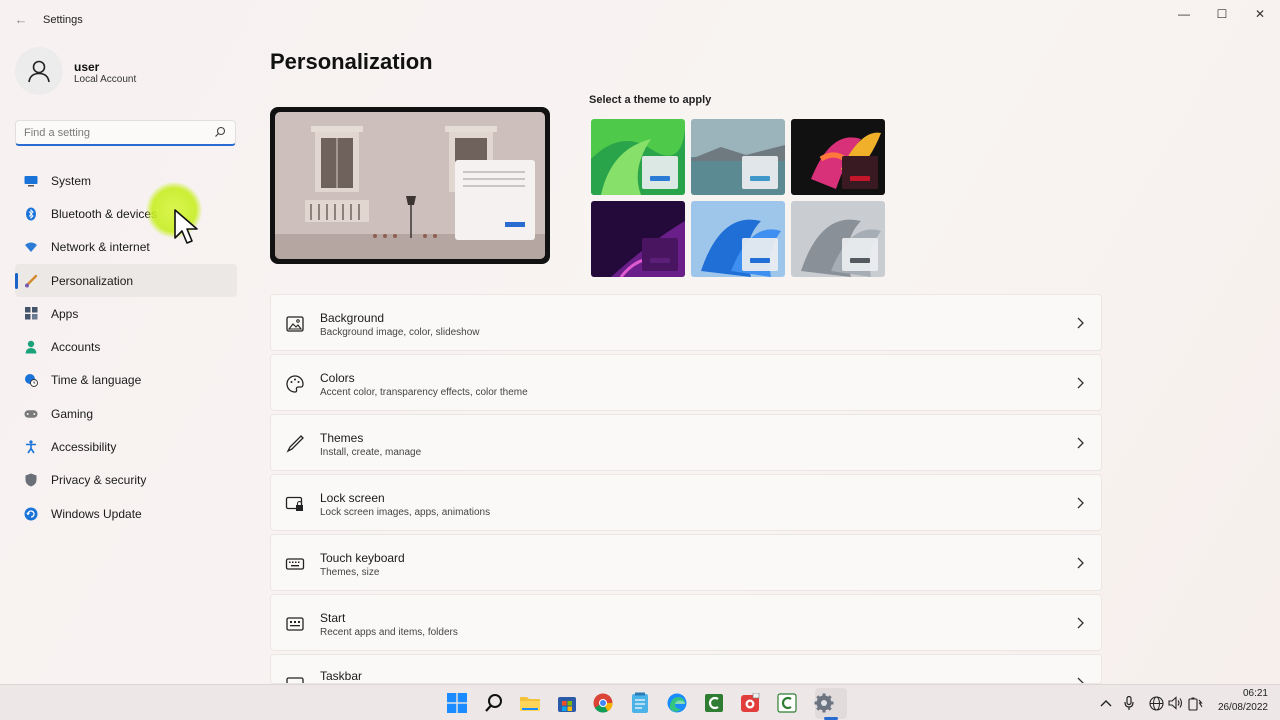  What do you see at coordinates (640, 20) in the screenshot?
I see `title-bar: ← Settings — ☐ ✕` at bounding box center [640, 20].